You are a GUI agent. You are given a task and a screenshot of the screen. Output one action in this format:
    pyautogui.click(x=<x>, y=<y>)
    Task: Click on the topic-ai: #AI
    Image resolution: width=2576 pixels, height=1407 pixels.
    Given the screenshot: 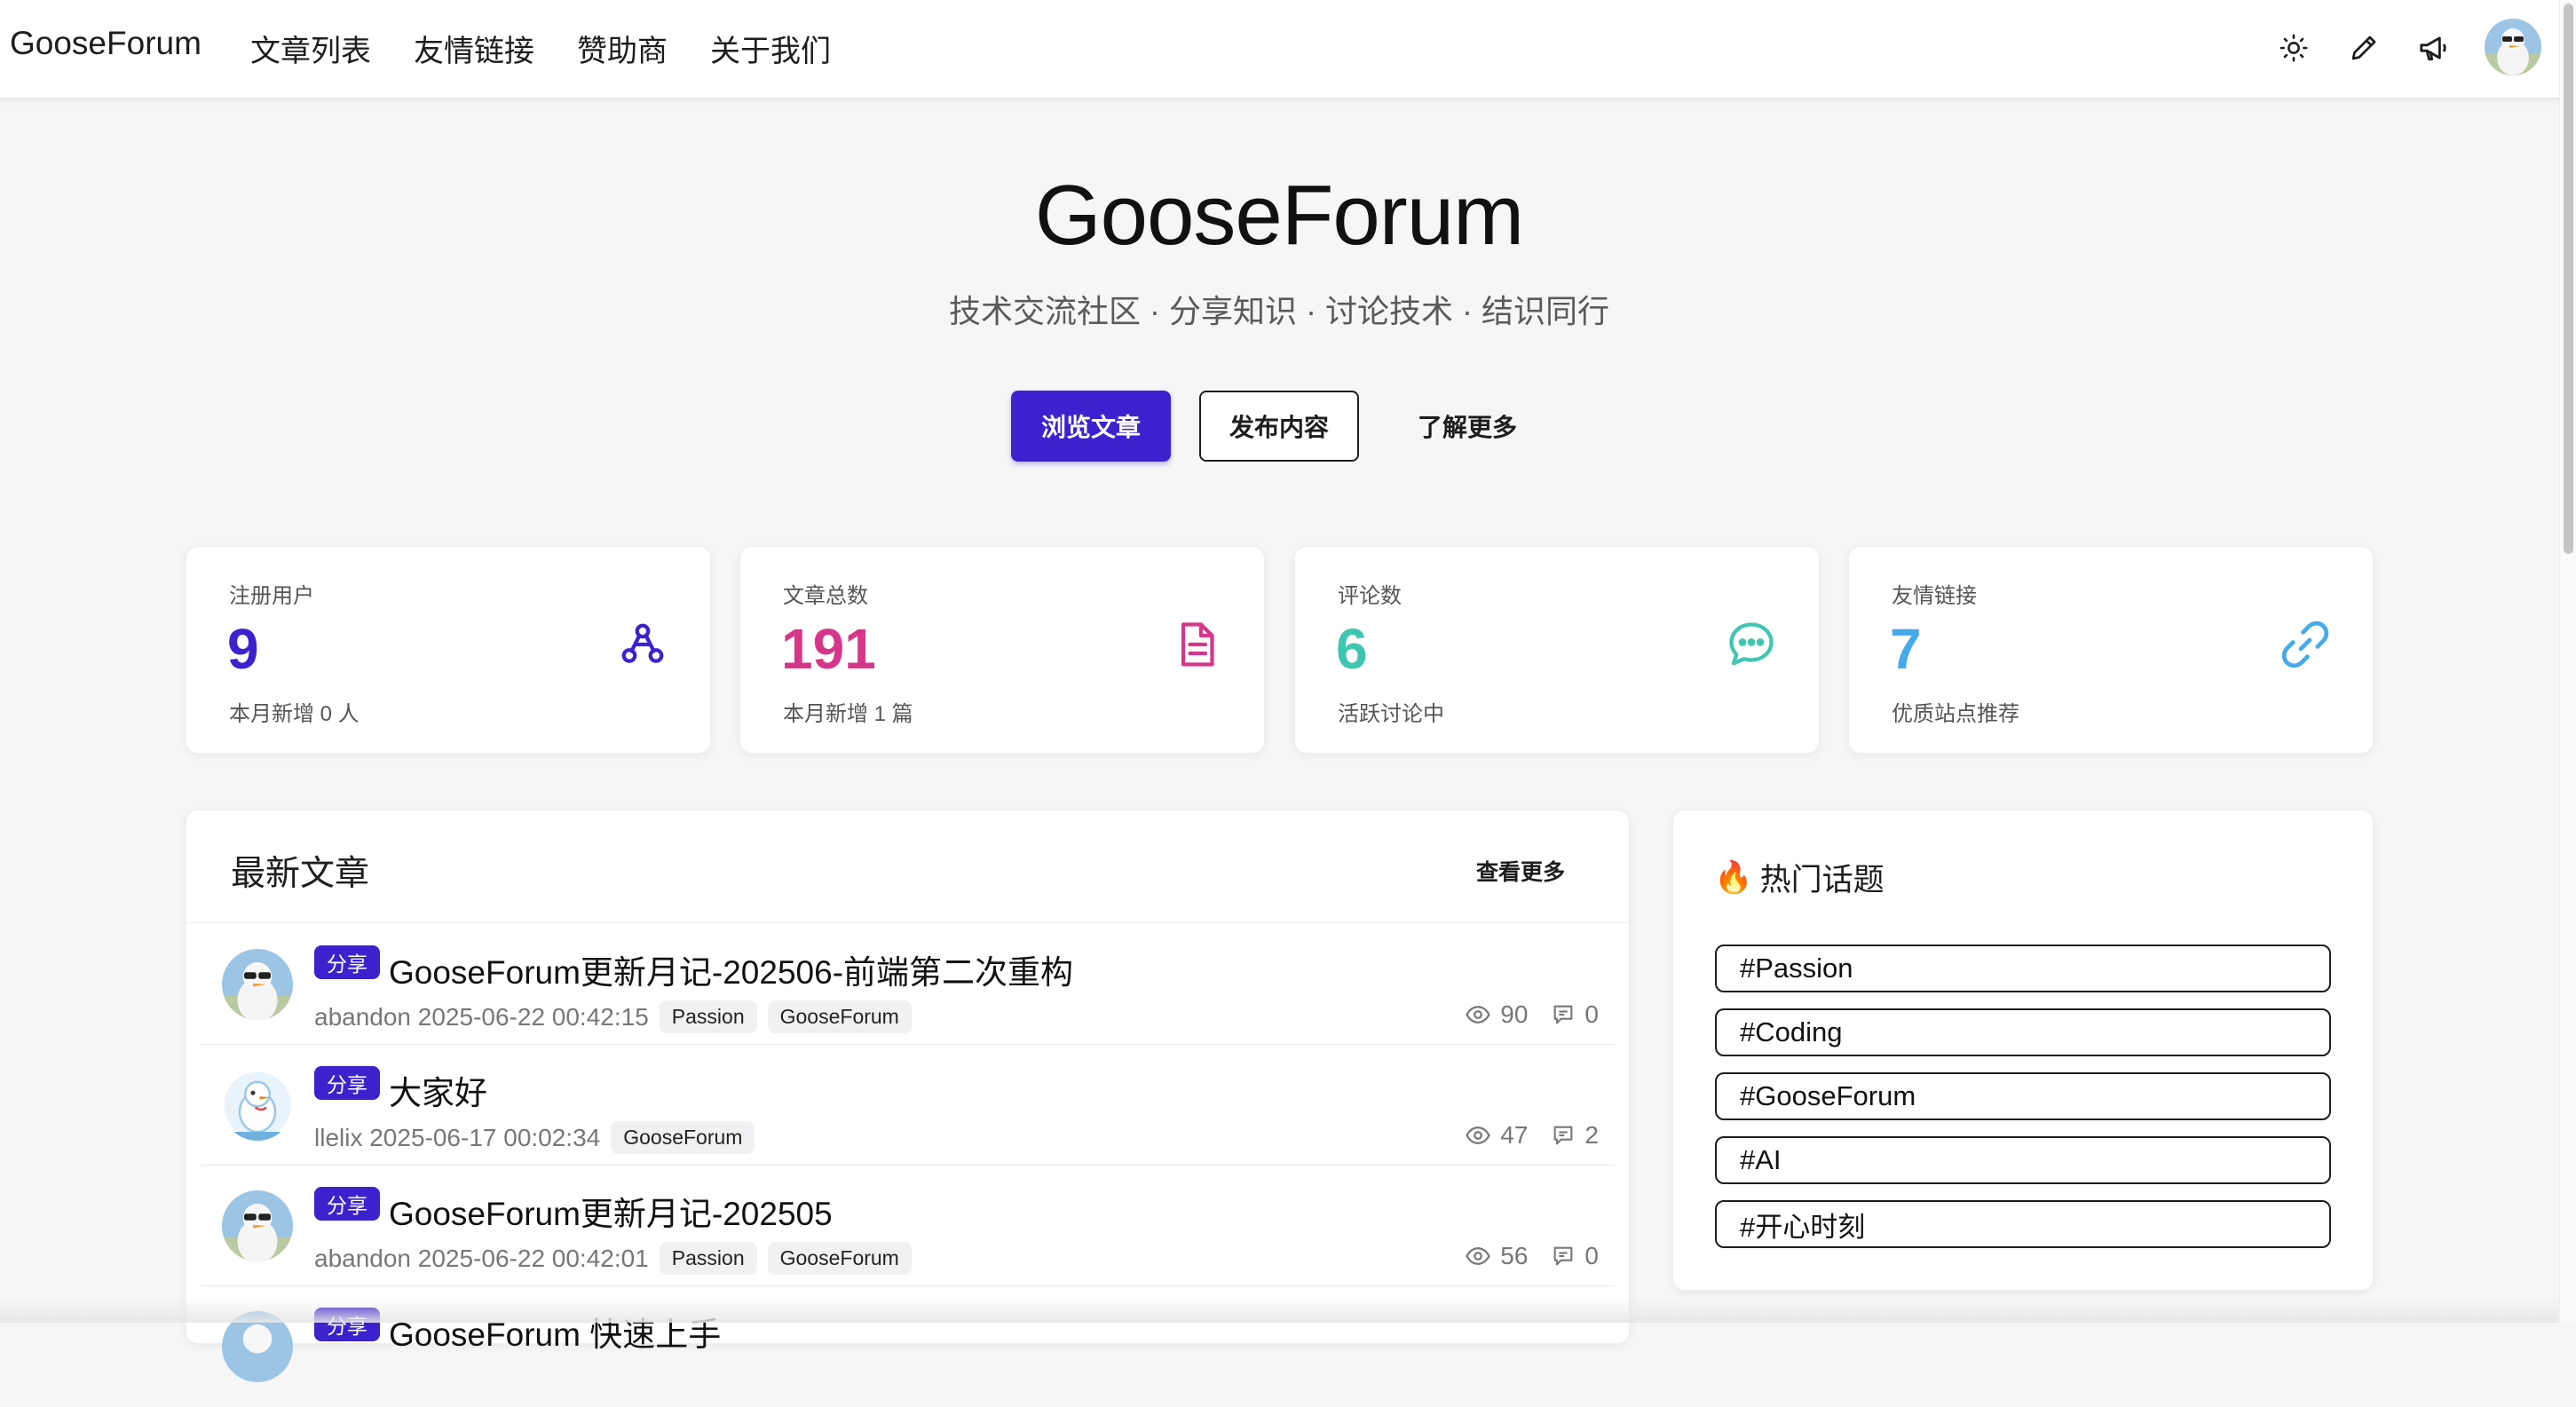 What is the action you would take?
    pyautogui.click(x=2023, y=1160)
    